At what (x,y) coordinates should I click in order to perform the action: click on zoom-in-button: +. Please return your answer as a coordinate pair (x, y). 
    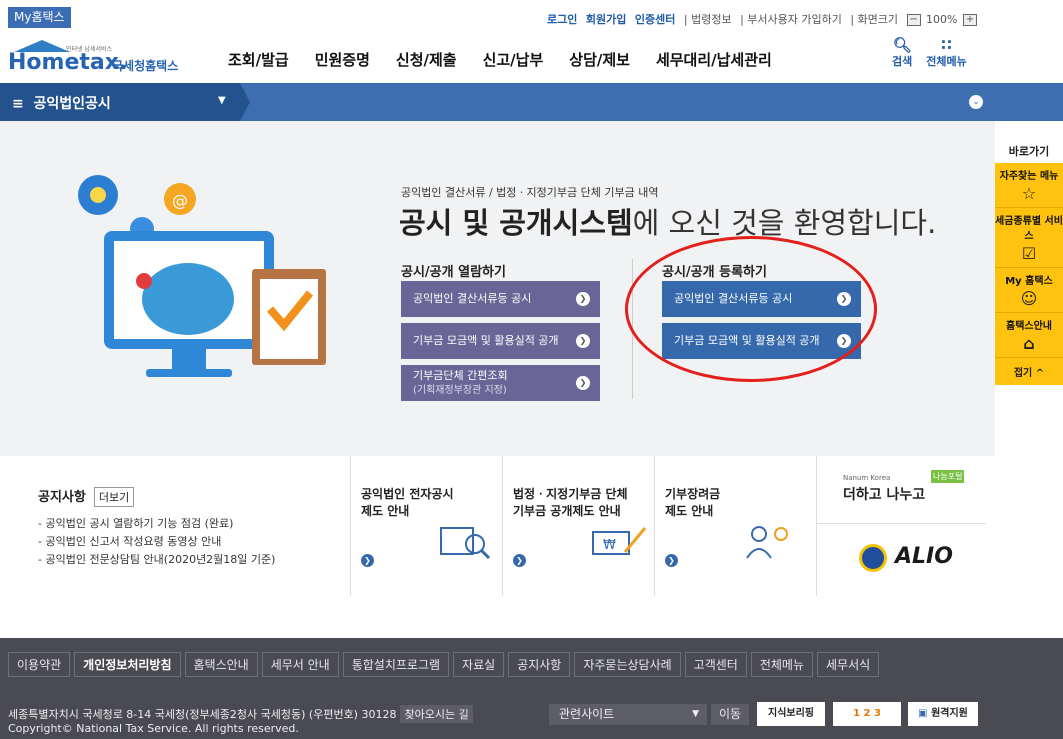
    Looking at the image, I should click on (970, 20).